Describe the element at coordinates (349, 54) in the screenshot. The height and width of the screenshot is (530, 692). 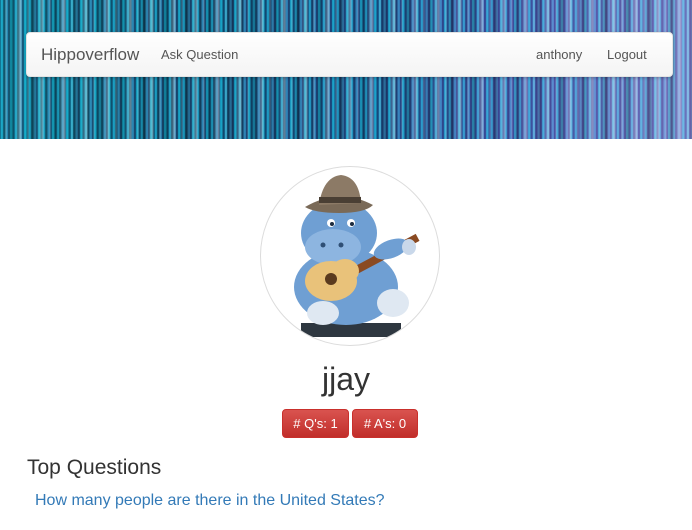
I see `navbar: Hippoverflow Ask Question anthony Logout` at that location.